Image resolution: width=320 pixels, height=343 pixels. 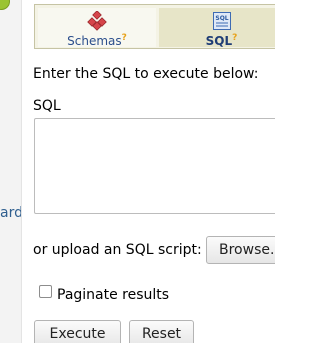 I want to click on svg-text: SQL, so click(x=221, y=18).